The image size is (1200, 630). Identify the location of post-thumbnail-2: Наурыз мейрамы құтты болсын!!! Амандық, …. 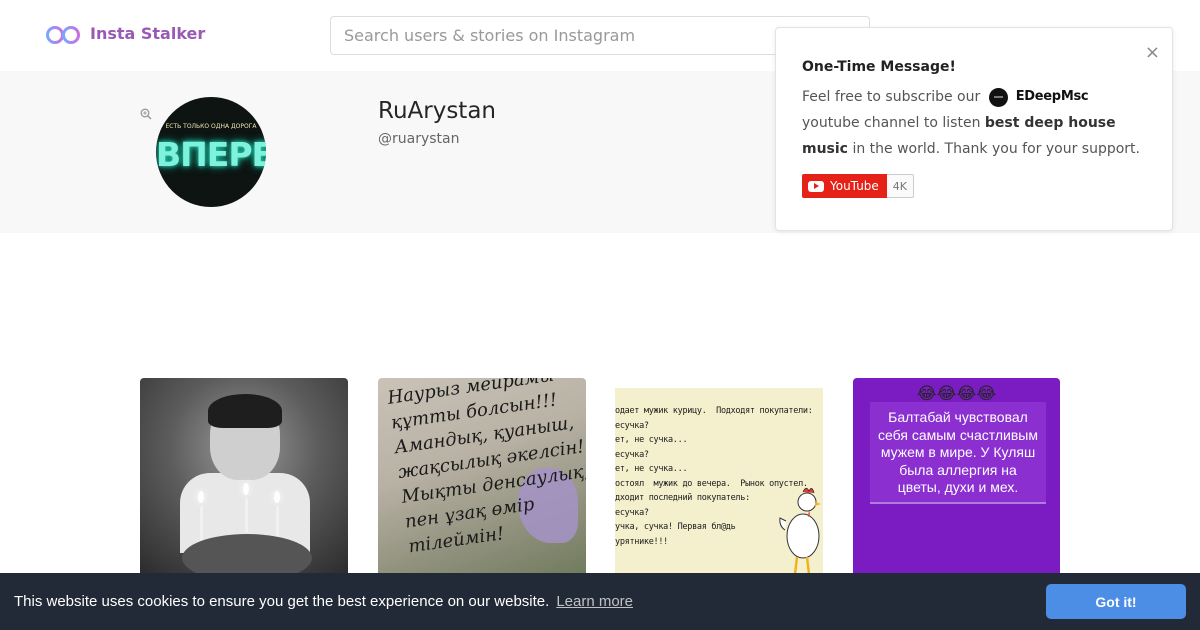
(482, 478).